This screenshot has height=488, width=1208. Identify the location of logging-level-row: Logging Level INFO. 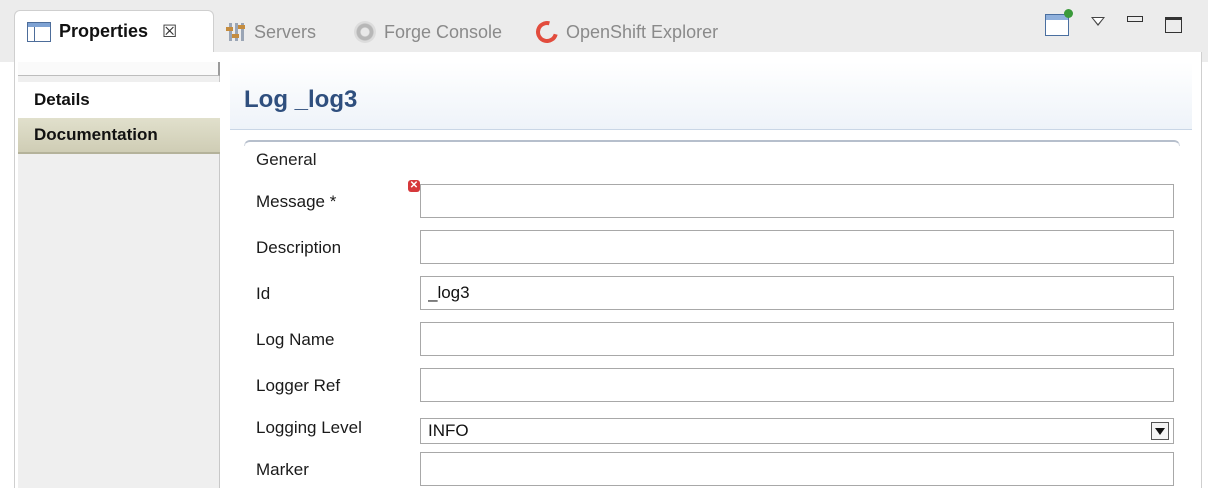
(716, 432).